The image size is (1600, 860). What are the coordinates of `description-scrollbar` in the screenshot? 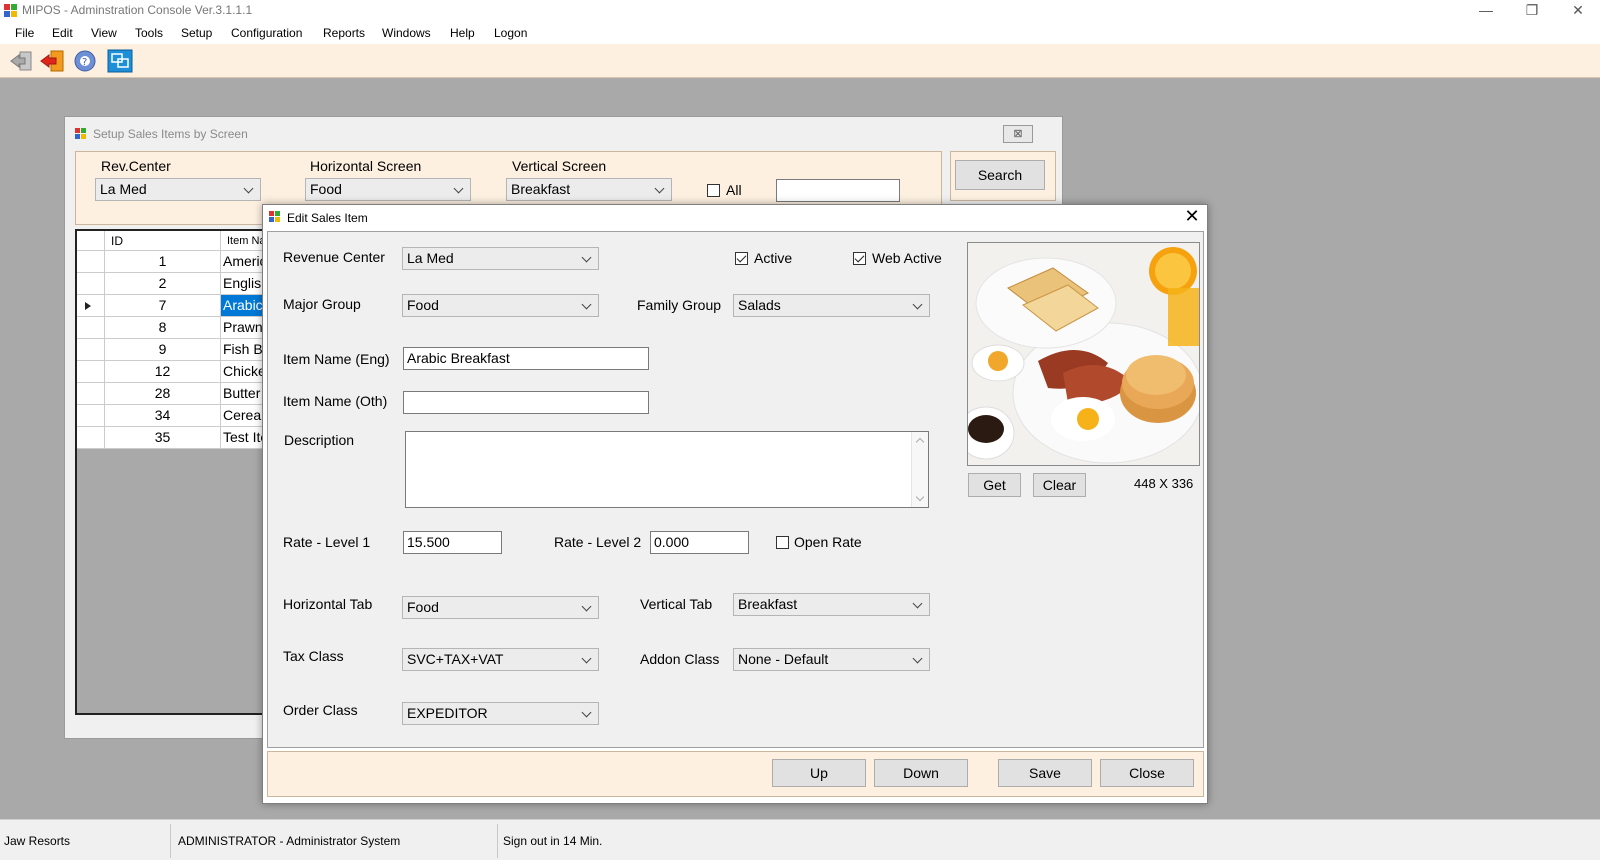 It's located at (919, 469).